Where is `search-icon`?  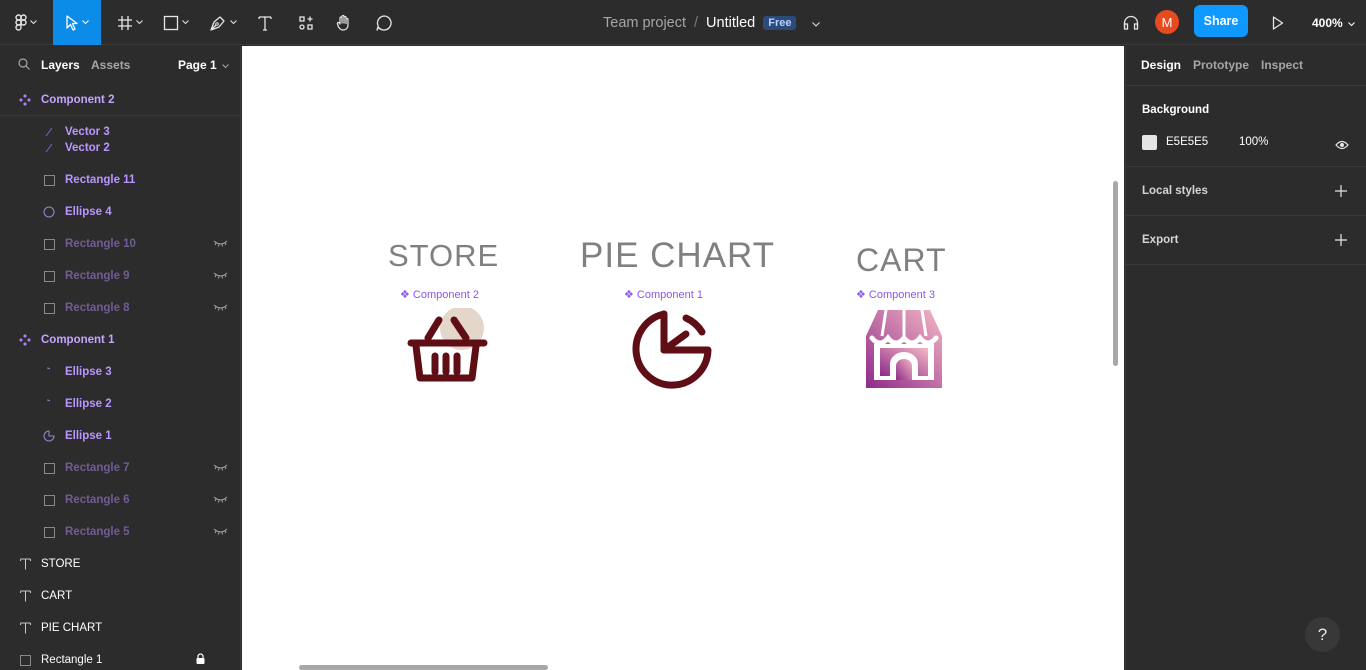
search-icon is located at coordinates (24, 65).